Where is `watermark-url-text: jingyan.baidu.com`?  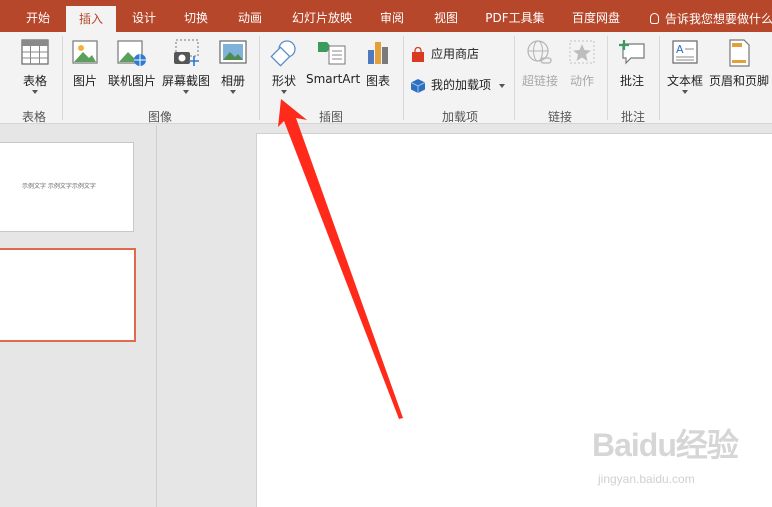
watermark-url-text: jingyan.baidu.com is located at coordinates (646, 479).